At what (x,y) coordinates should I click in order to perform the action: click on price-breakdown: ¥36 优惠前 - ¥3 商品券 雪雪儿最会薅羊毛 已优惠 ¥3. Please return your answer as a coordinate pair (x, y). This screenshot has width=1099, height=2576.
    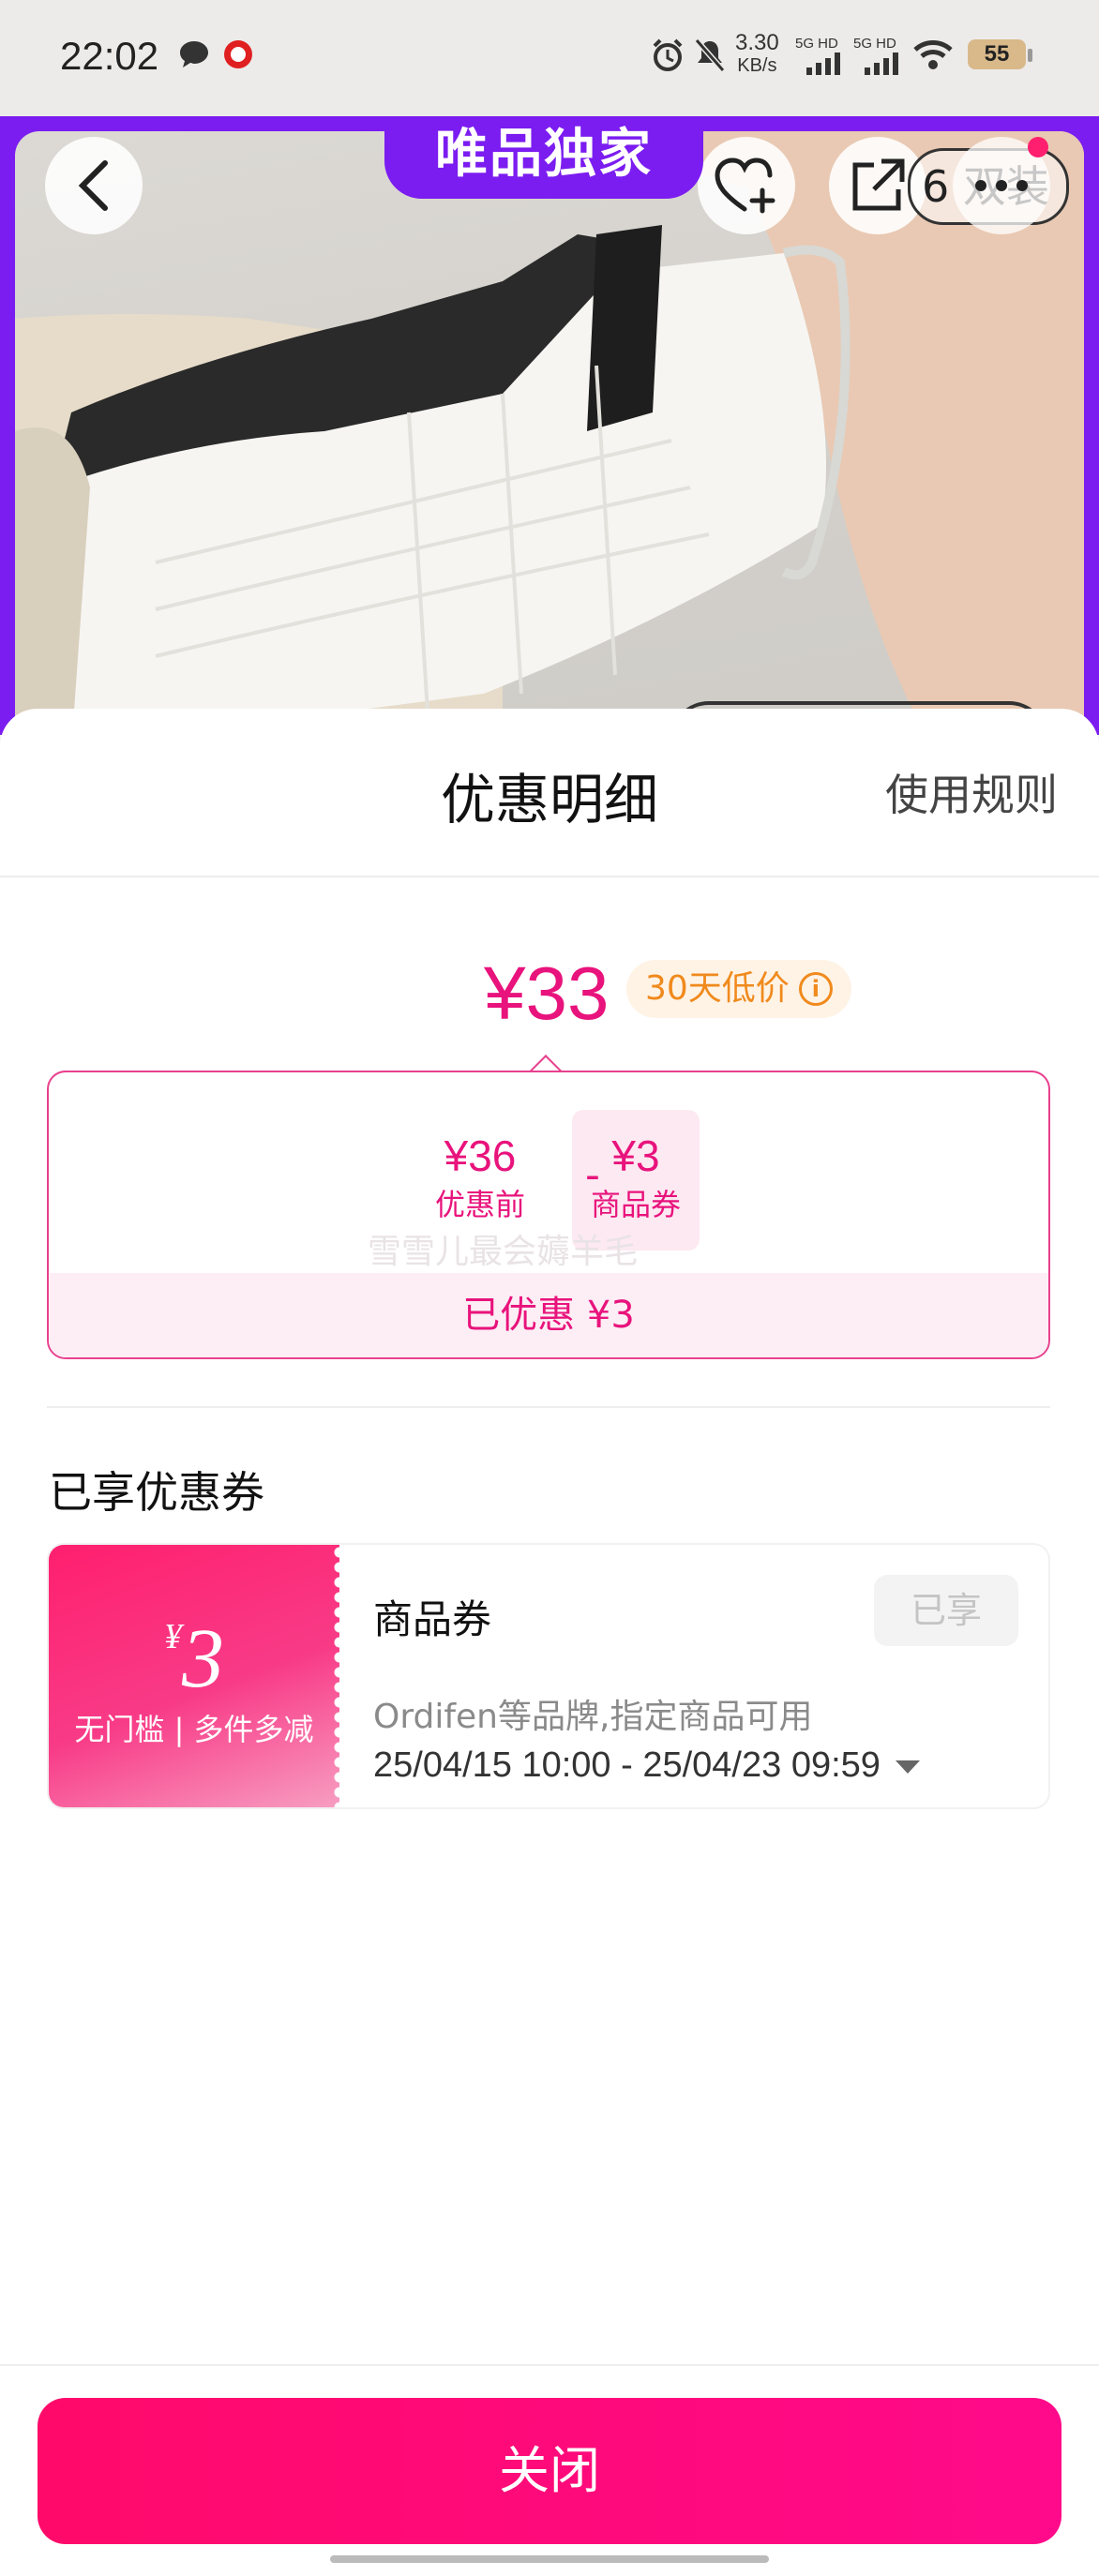
    Looking at the image, I should click on (548, 1215).